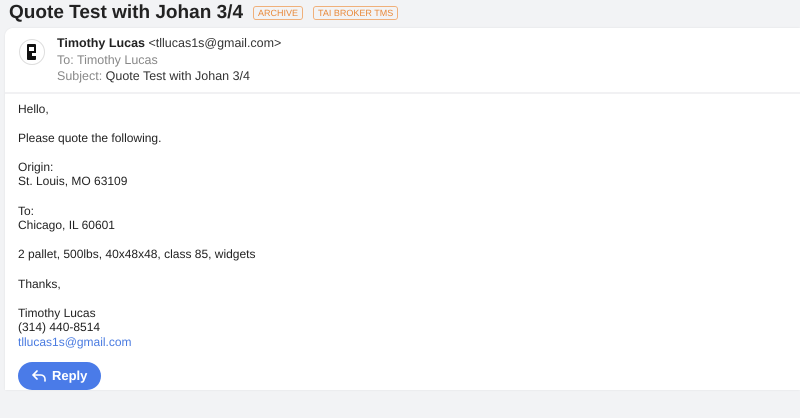 Image resolution: width=800 pixels, height=418 pixels. I want to click on body-text: 2 pallet, 500lbs, 40x48x48, class 85, widgets, so click(137, 254).